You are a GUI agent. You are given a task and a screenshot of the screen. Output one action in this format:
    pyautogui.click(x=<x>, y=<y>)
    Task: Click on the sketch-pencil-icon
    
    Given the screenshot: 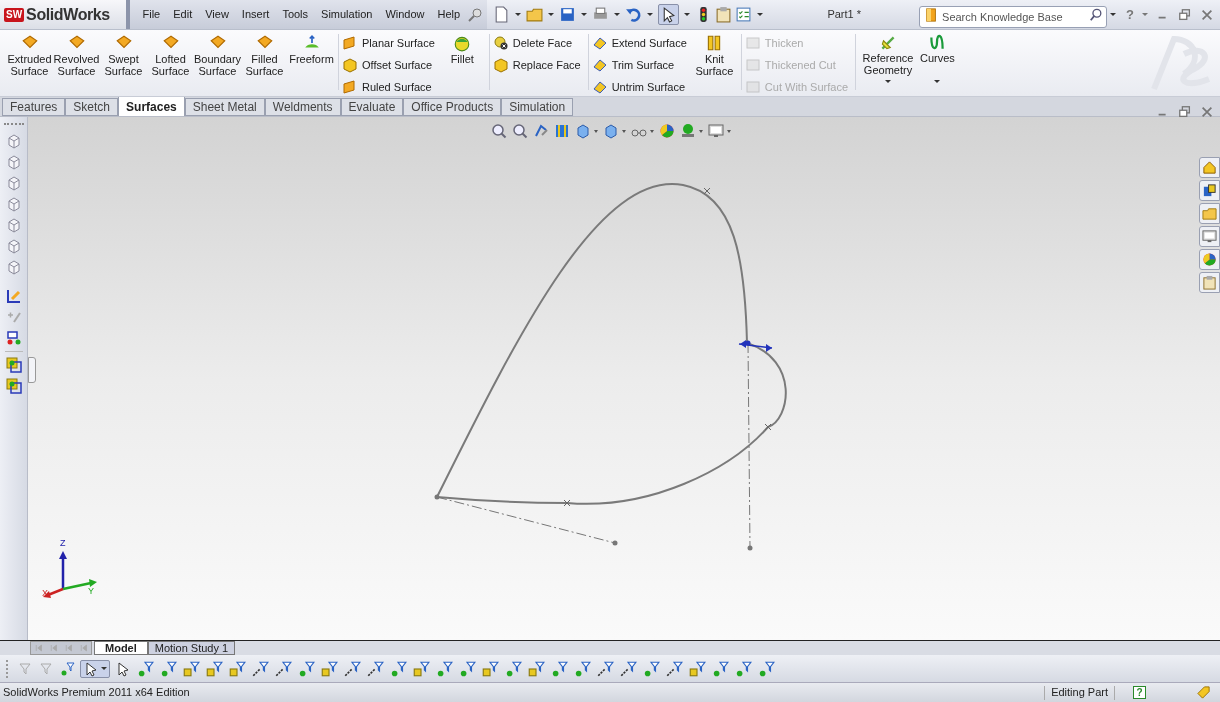 What is the action you would take?
    pyautogui.click(x=13, y=296)
    